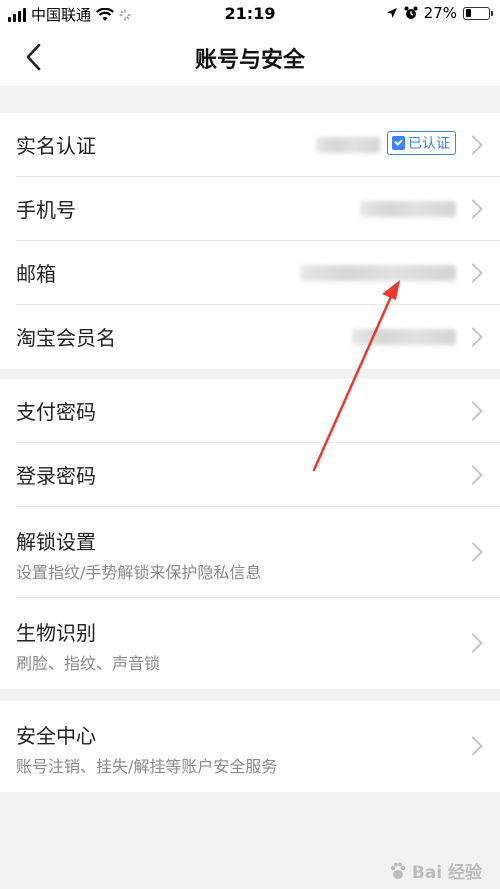 The width and height of the screenshot is (500, 889). I want to click on row-title: 邮箱, so click(36, 274).